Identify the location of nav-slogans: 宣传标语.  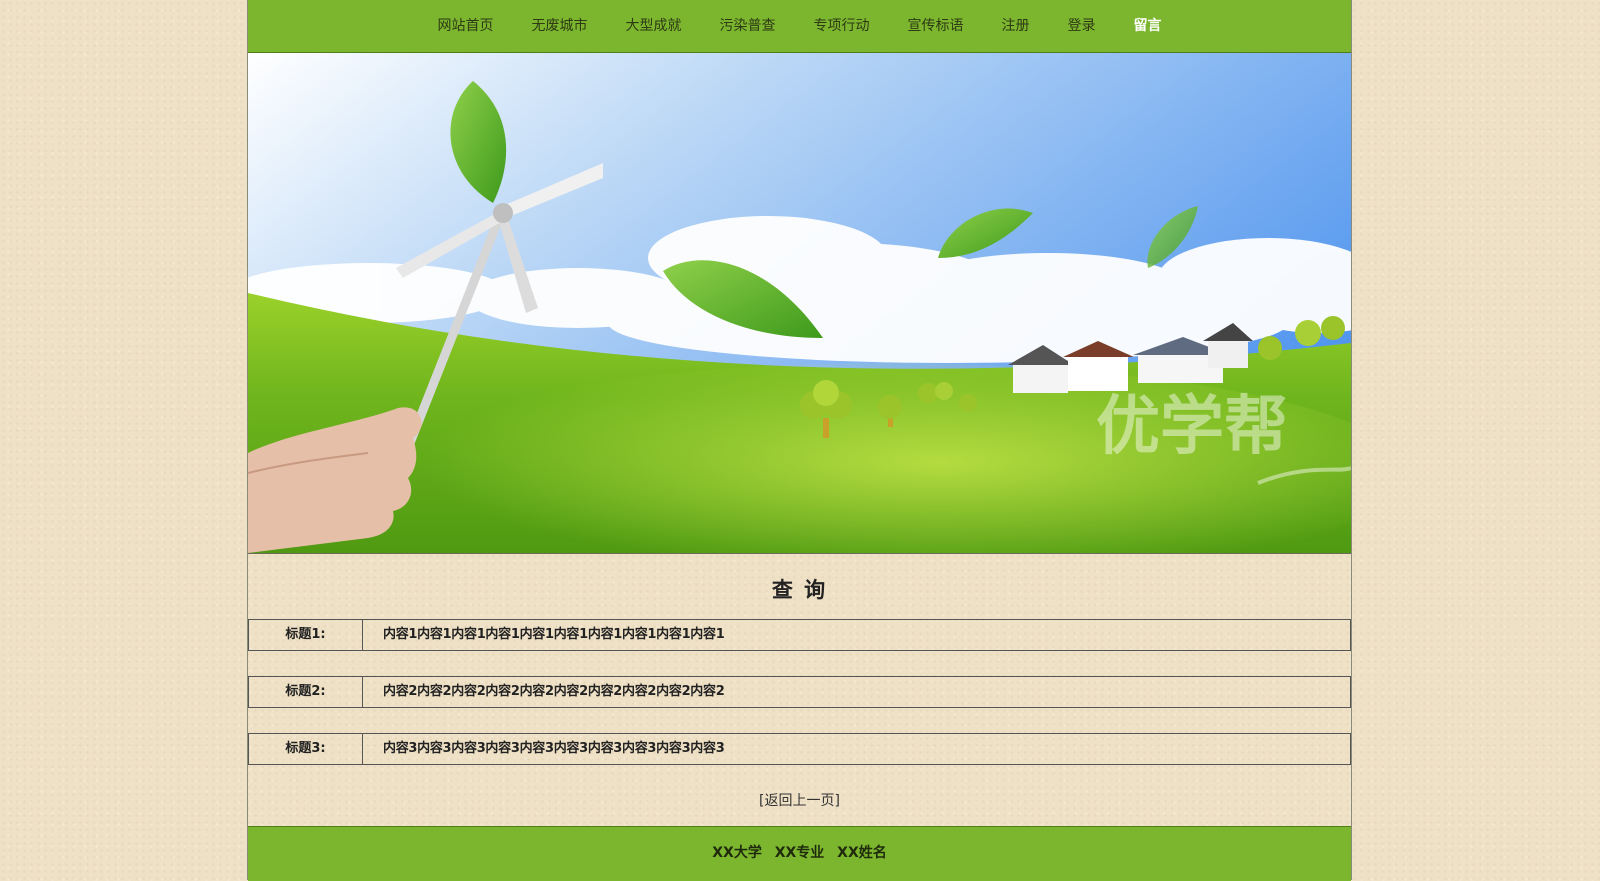
(936, 26).